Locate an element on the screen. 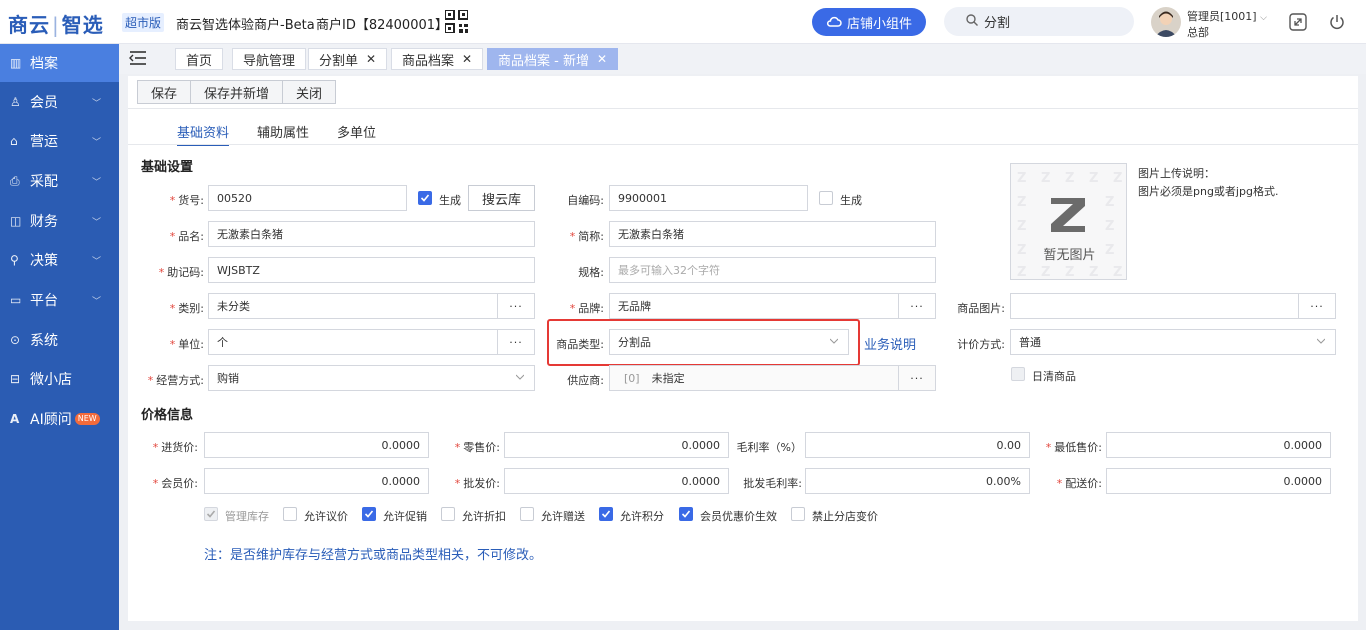 This screenshot has width=1366, height=630. barcode-label: 自编码: is located at coordinates (585, 200).